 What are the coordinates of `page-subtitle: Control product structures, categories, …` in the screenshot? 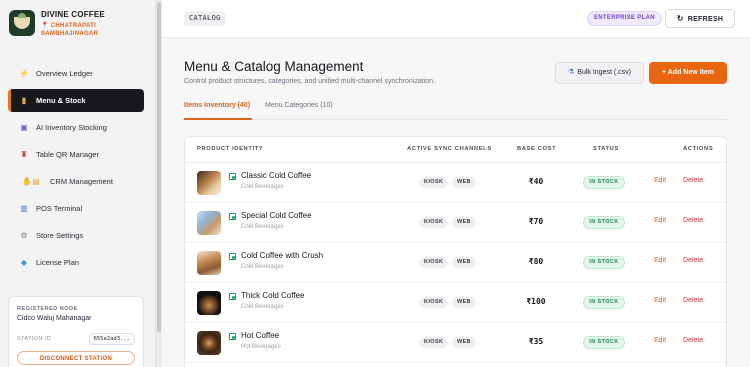 It's located at (309, 81).